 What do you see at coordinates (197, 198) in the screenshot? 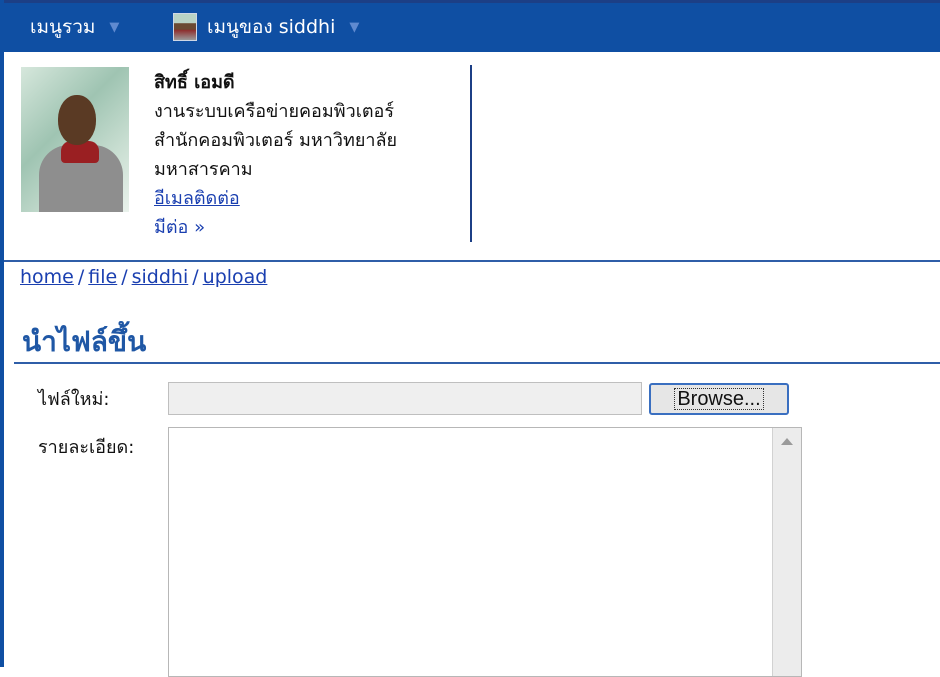
I see `email-contact-link: อีเมลติดต่อ` at bounding box center [197, 198].